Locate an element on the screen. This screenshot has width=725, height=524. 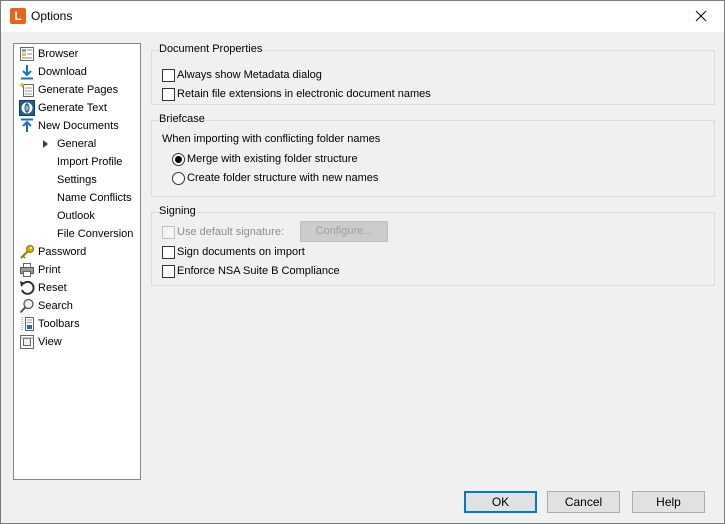
tree-subitem-settings: Settings is located at coordinates (77, 180).